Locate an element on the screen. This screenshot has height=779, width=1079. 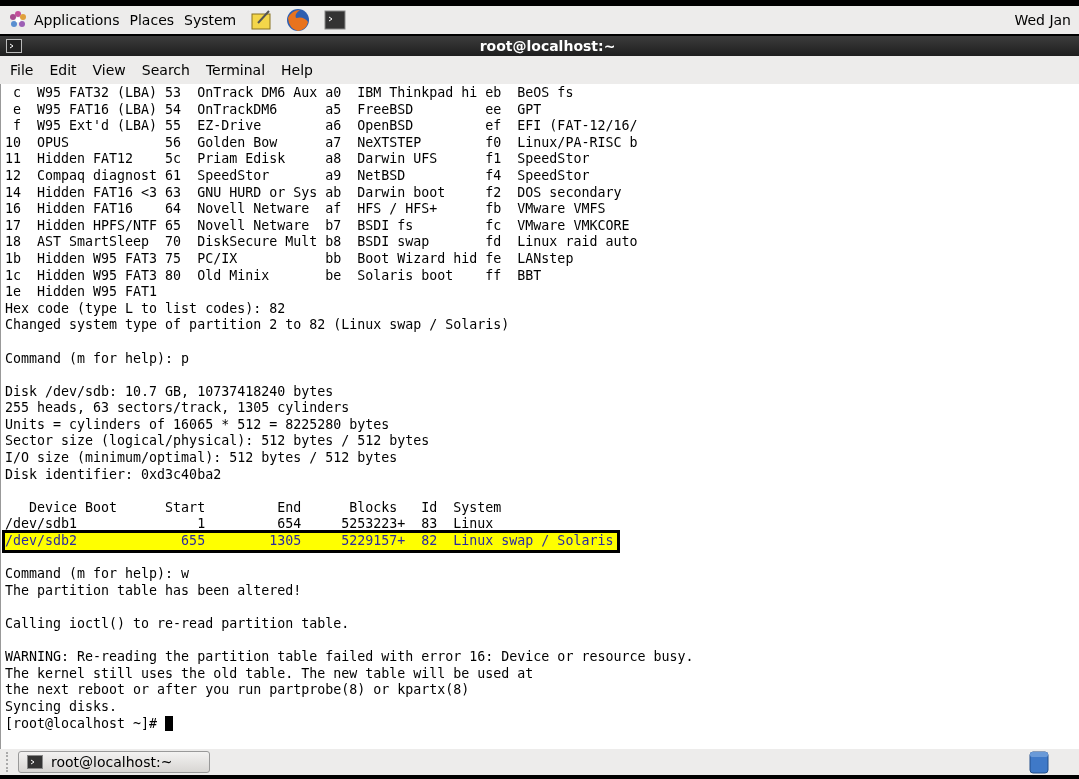
terminal-line: 17 Hidden HPFS/NTF 65 Novell Netware b7 BSDI fs fc VMware VMKCORE is located at coordinates (317, 226).